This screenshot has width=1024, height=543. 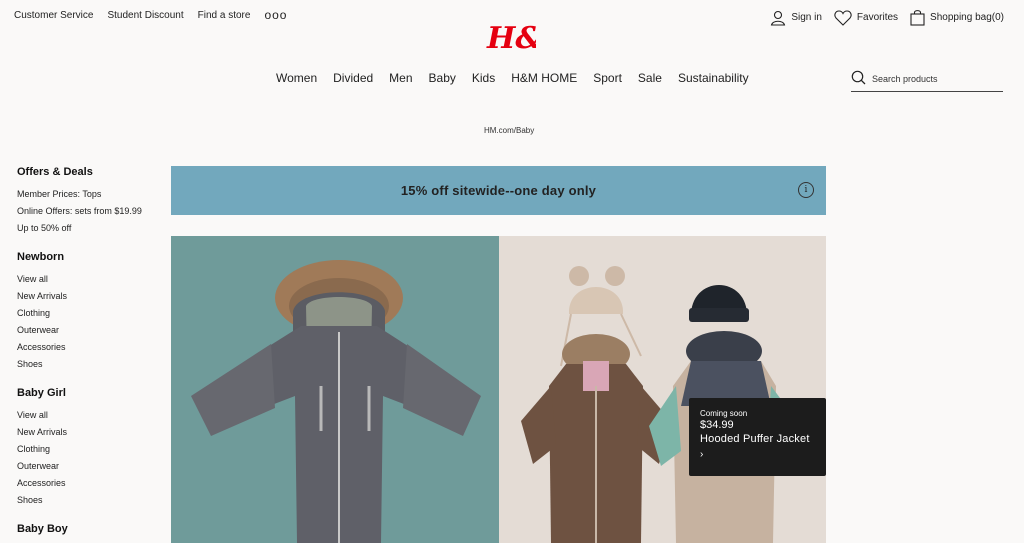 I want to click on sidebar-item-member-prices: Member Prices: Tops, so click(x=87, y=194).